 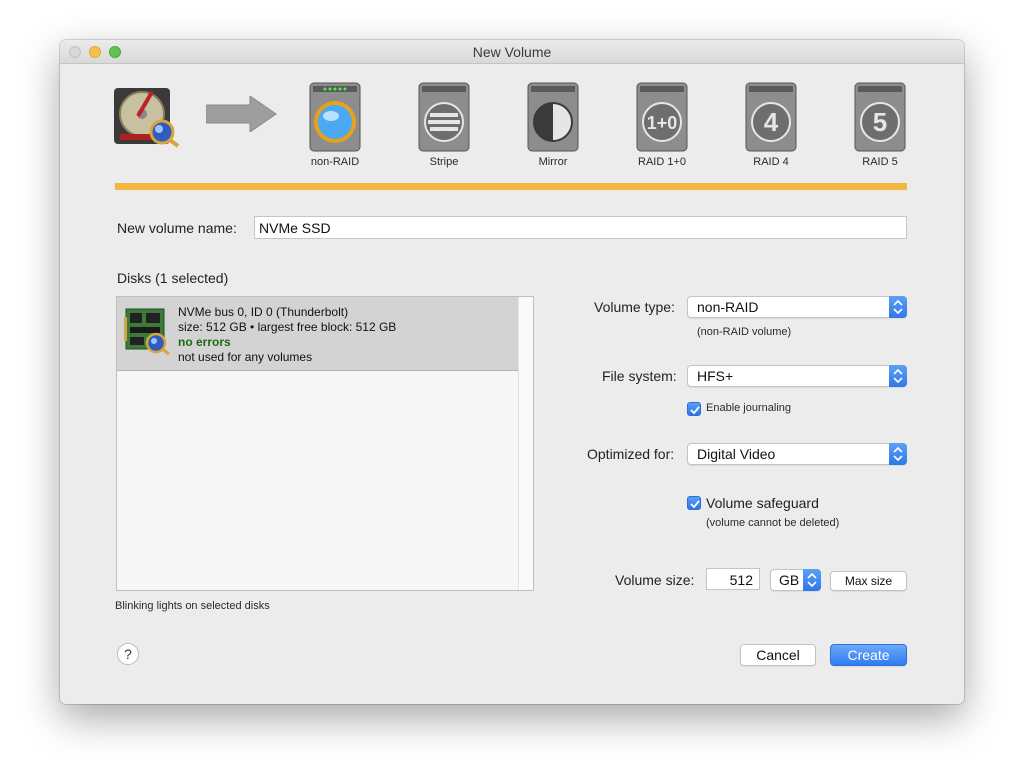 What do you see at coordinates (241, 114) in the screenshot?
I see `arrow-right-icon` at bounding box center [241, 114].